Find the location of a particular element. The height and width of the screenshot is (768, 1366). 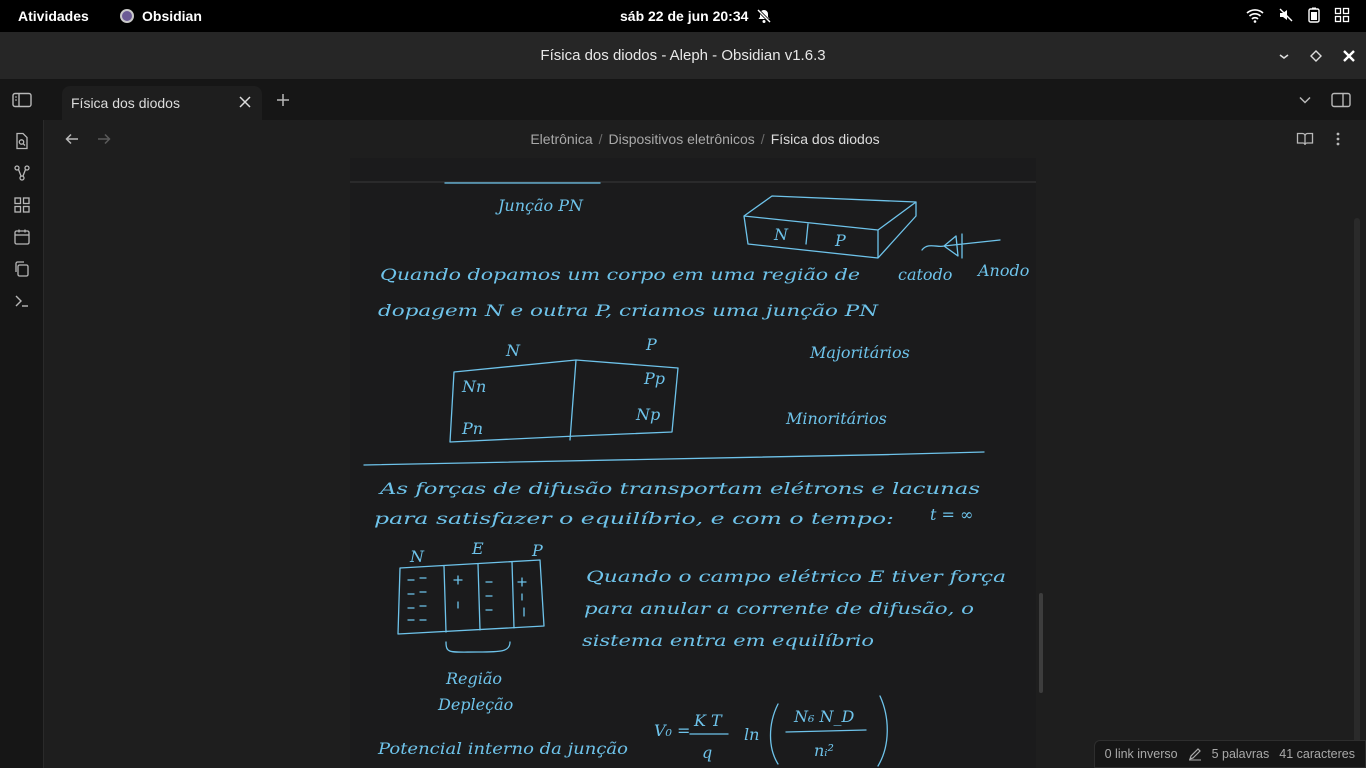

toggle-left-sidebar-button is located at coordinates (22, 100).